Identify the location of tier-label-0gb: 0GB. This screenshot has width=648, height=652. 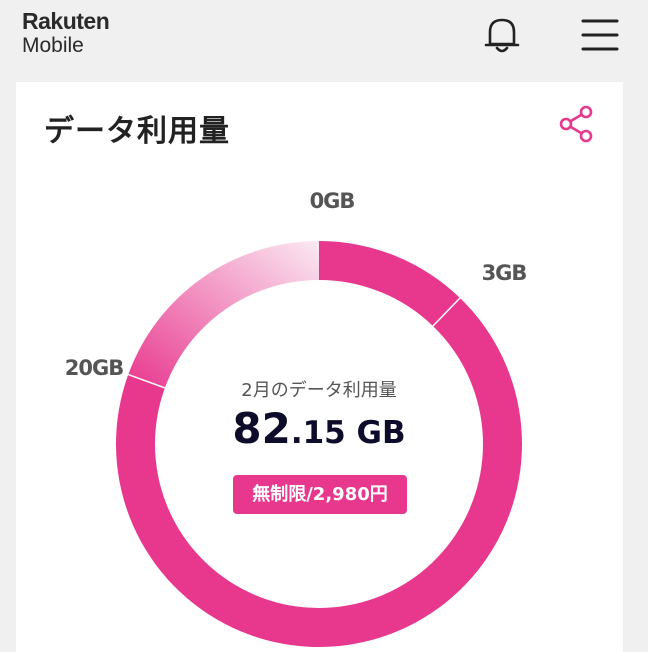
(332, 201).